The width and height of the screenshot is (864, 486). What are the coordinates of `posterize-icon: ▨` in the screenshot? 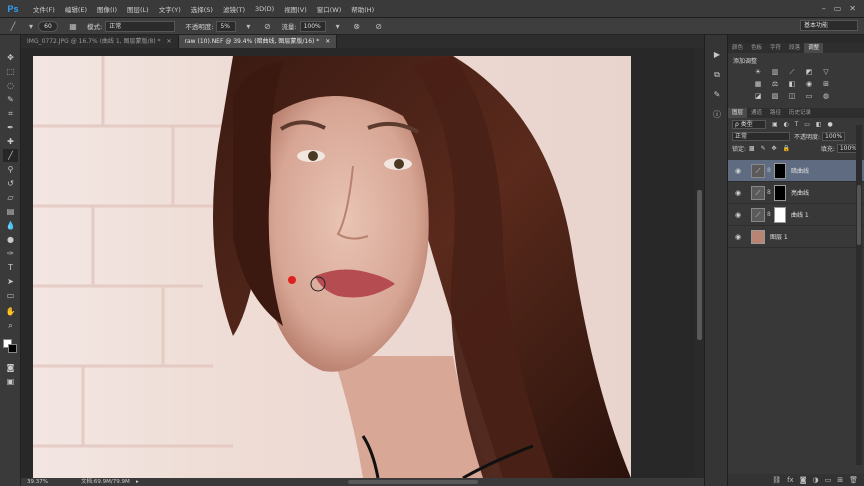 It's located at (775, 96).